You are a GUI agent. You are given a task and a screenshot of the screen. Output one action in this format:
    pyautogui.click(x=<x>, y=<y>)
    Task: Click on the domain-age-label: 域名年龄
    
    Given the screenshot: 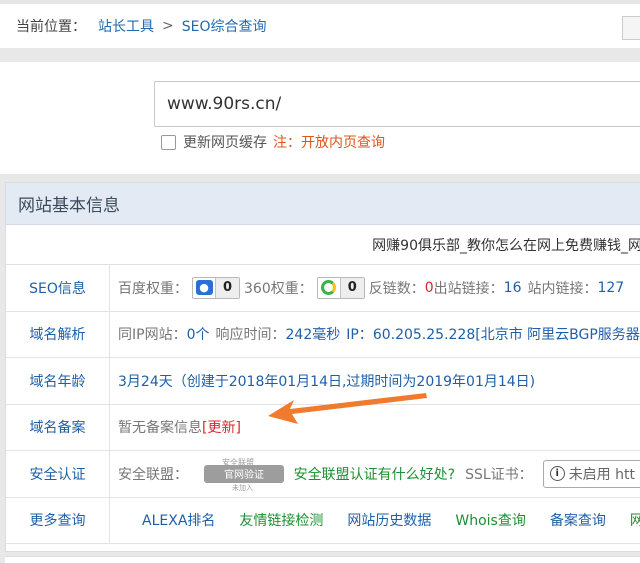 What is the action you would take?
    pyautogui.click(x=58, y=381)
    